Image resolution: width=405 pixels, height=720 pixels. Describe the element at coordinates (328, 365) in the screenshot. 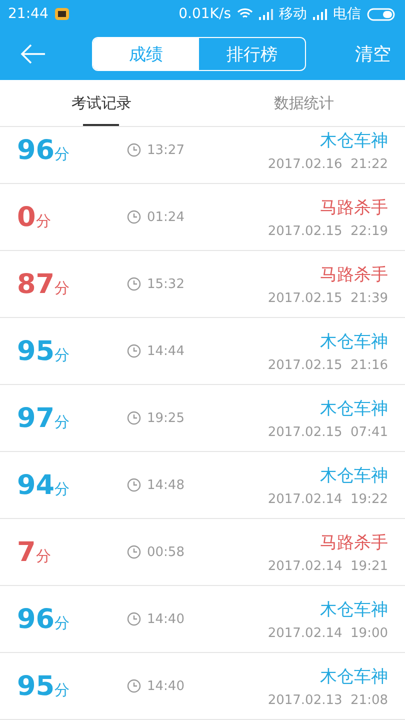

I see `record-date: 2017.02.15 21:16` at that location.